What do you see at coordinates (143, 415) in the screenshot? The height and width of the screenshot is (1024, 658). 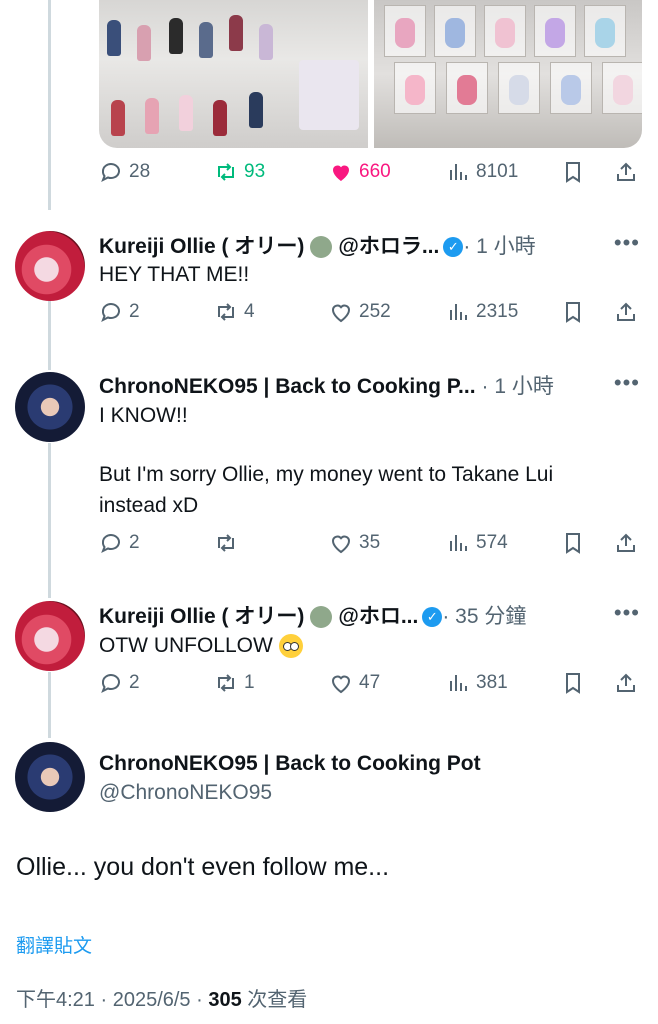 I see `reply-text: I KNOW!!` at bounding box center [143, 415].